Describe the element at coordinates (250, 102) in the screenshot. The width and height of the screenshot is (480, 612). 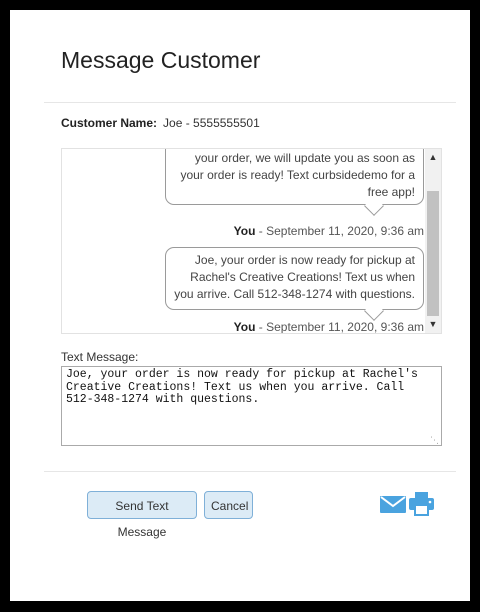
I see `header-divider` at that location.